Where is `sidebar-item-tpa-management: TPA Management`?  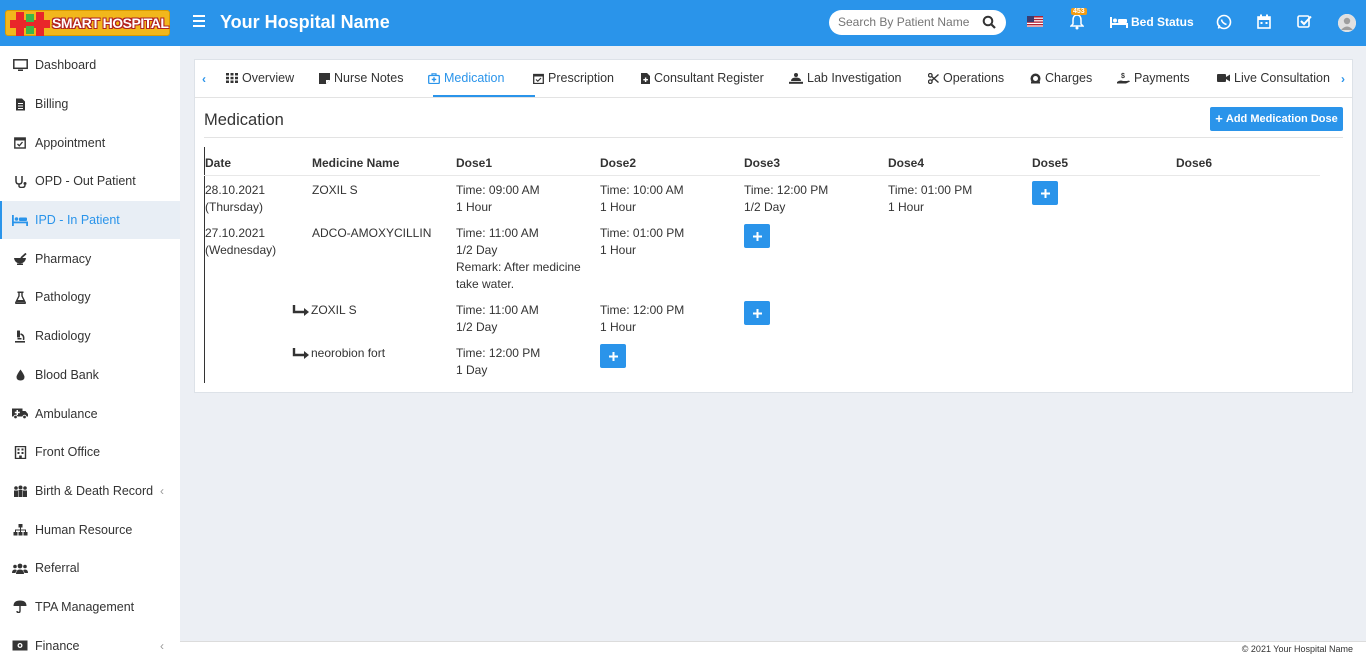
sidebar-item-tpa-management: TPA Management is located at coordinates (90, 607).